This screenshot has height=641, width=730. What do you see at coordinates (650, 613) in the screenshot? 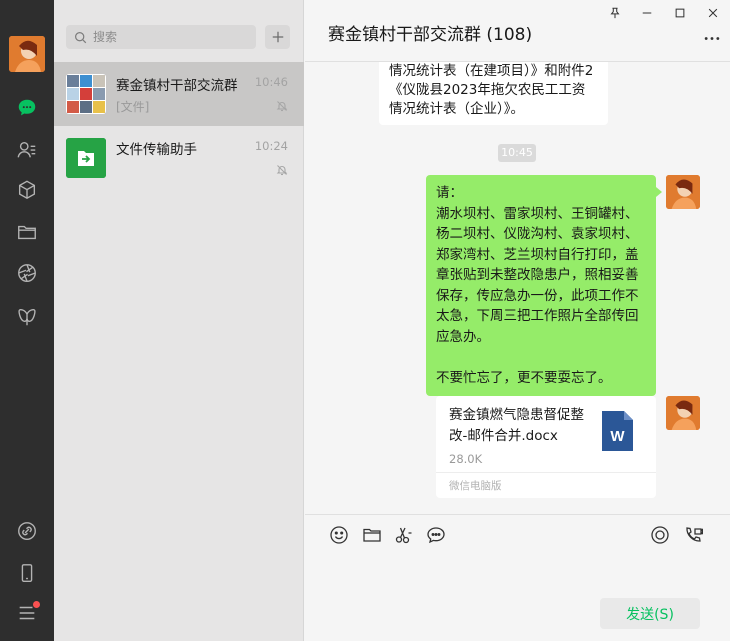
I see `send-button: 发送(S)` at bounding box center [650, 613].